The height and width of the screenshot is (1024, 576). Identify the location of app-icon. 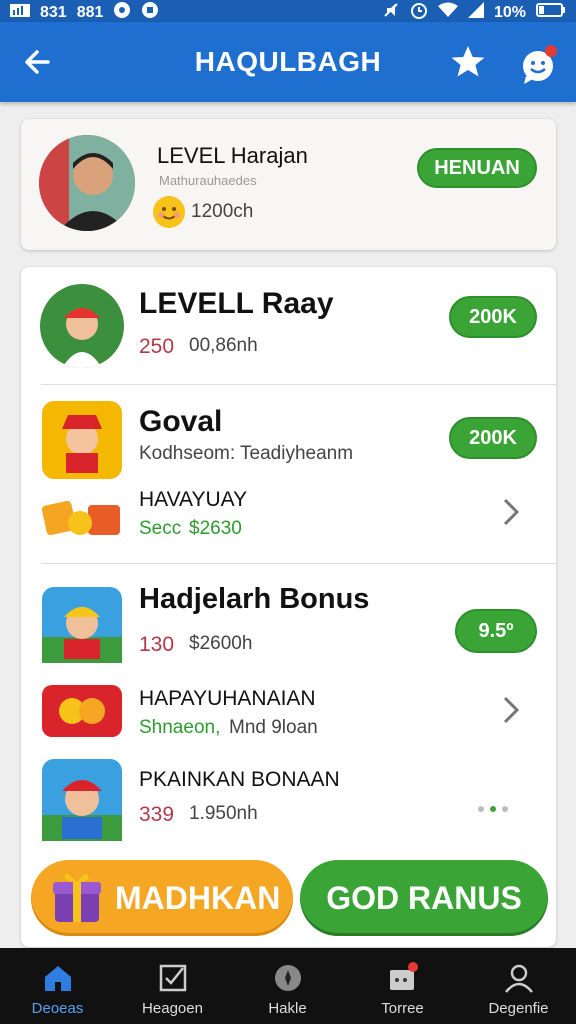
(150, 12).